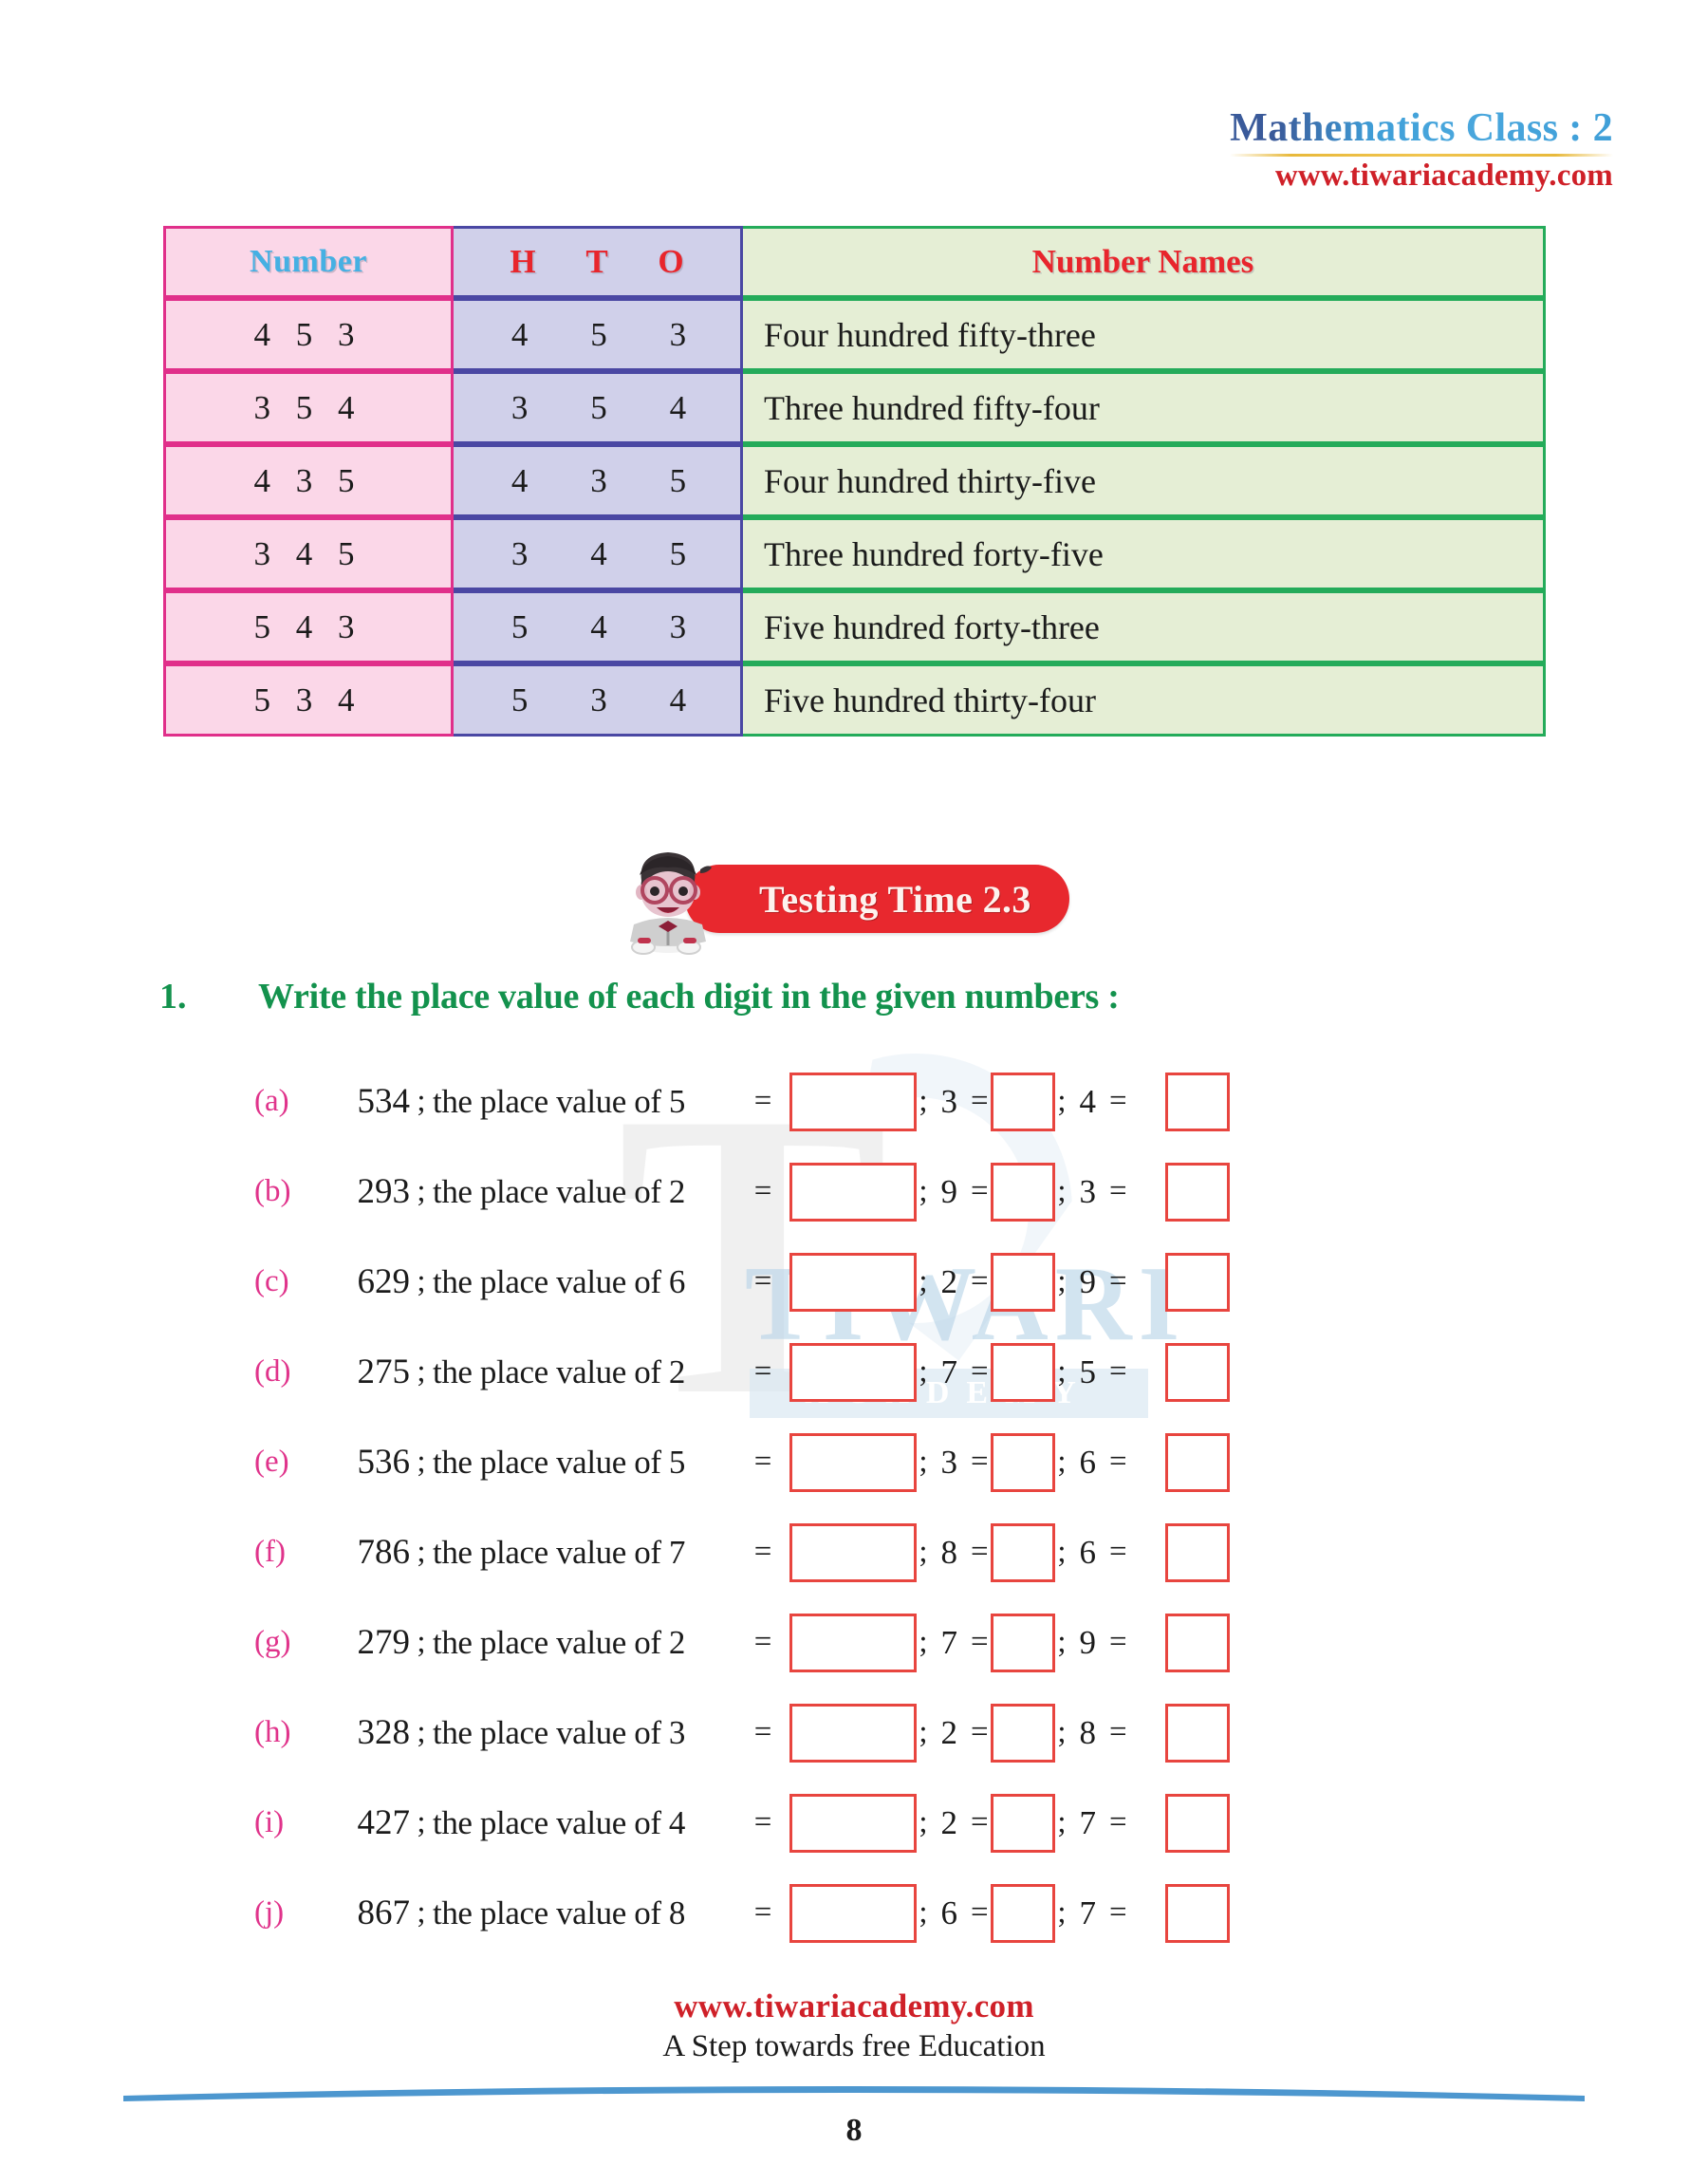 Image resolution: width=1708 pixels, height=2183 pixels. What do you see at coordinates (308, 334) in the screenshot?
I see `cell-number-value: 4 5 3` at bounding box center [308, 334].